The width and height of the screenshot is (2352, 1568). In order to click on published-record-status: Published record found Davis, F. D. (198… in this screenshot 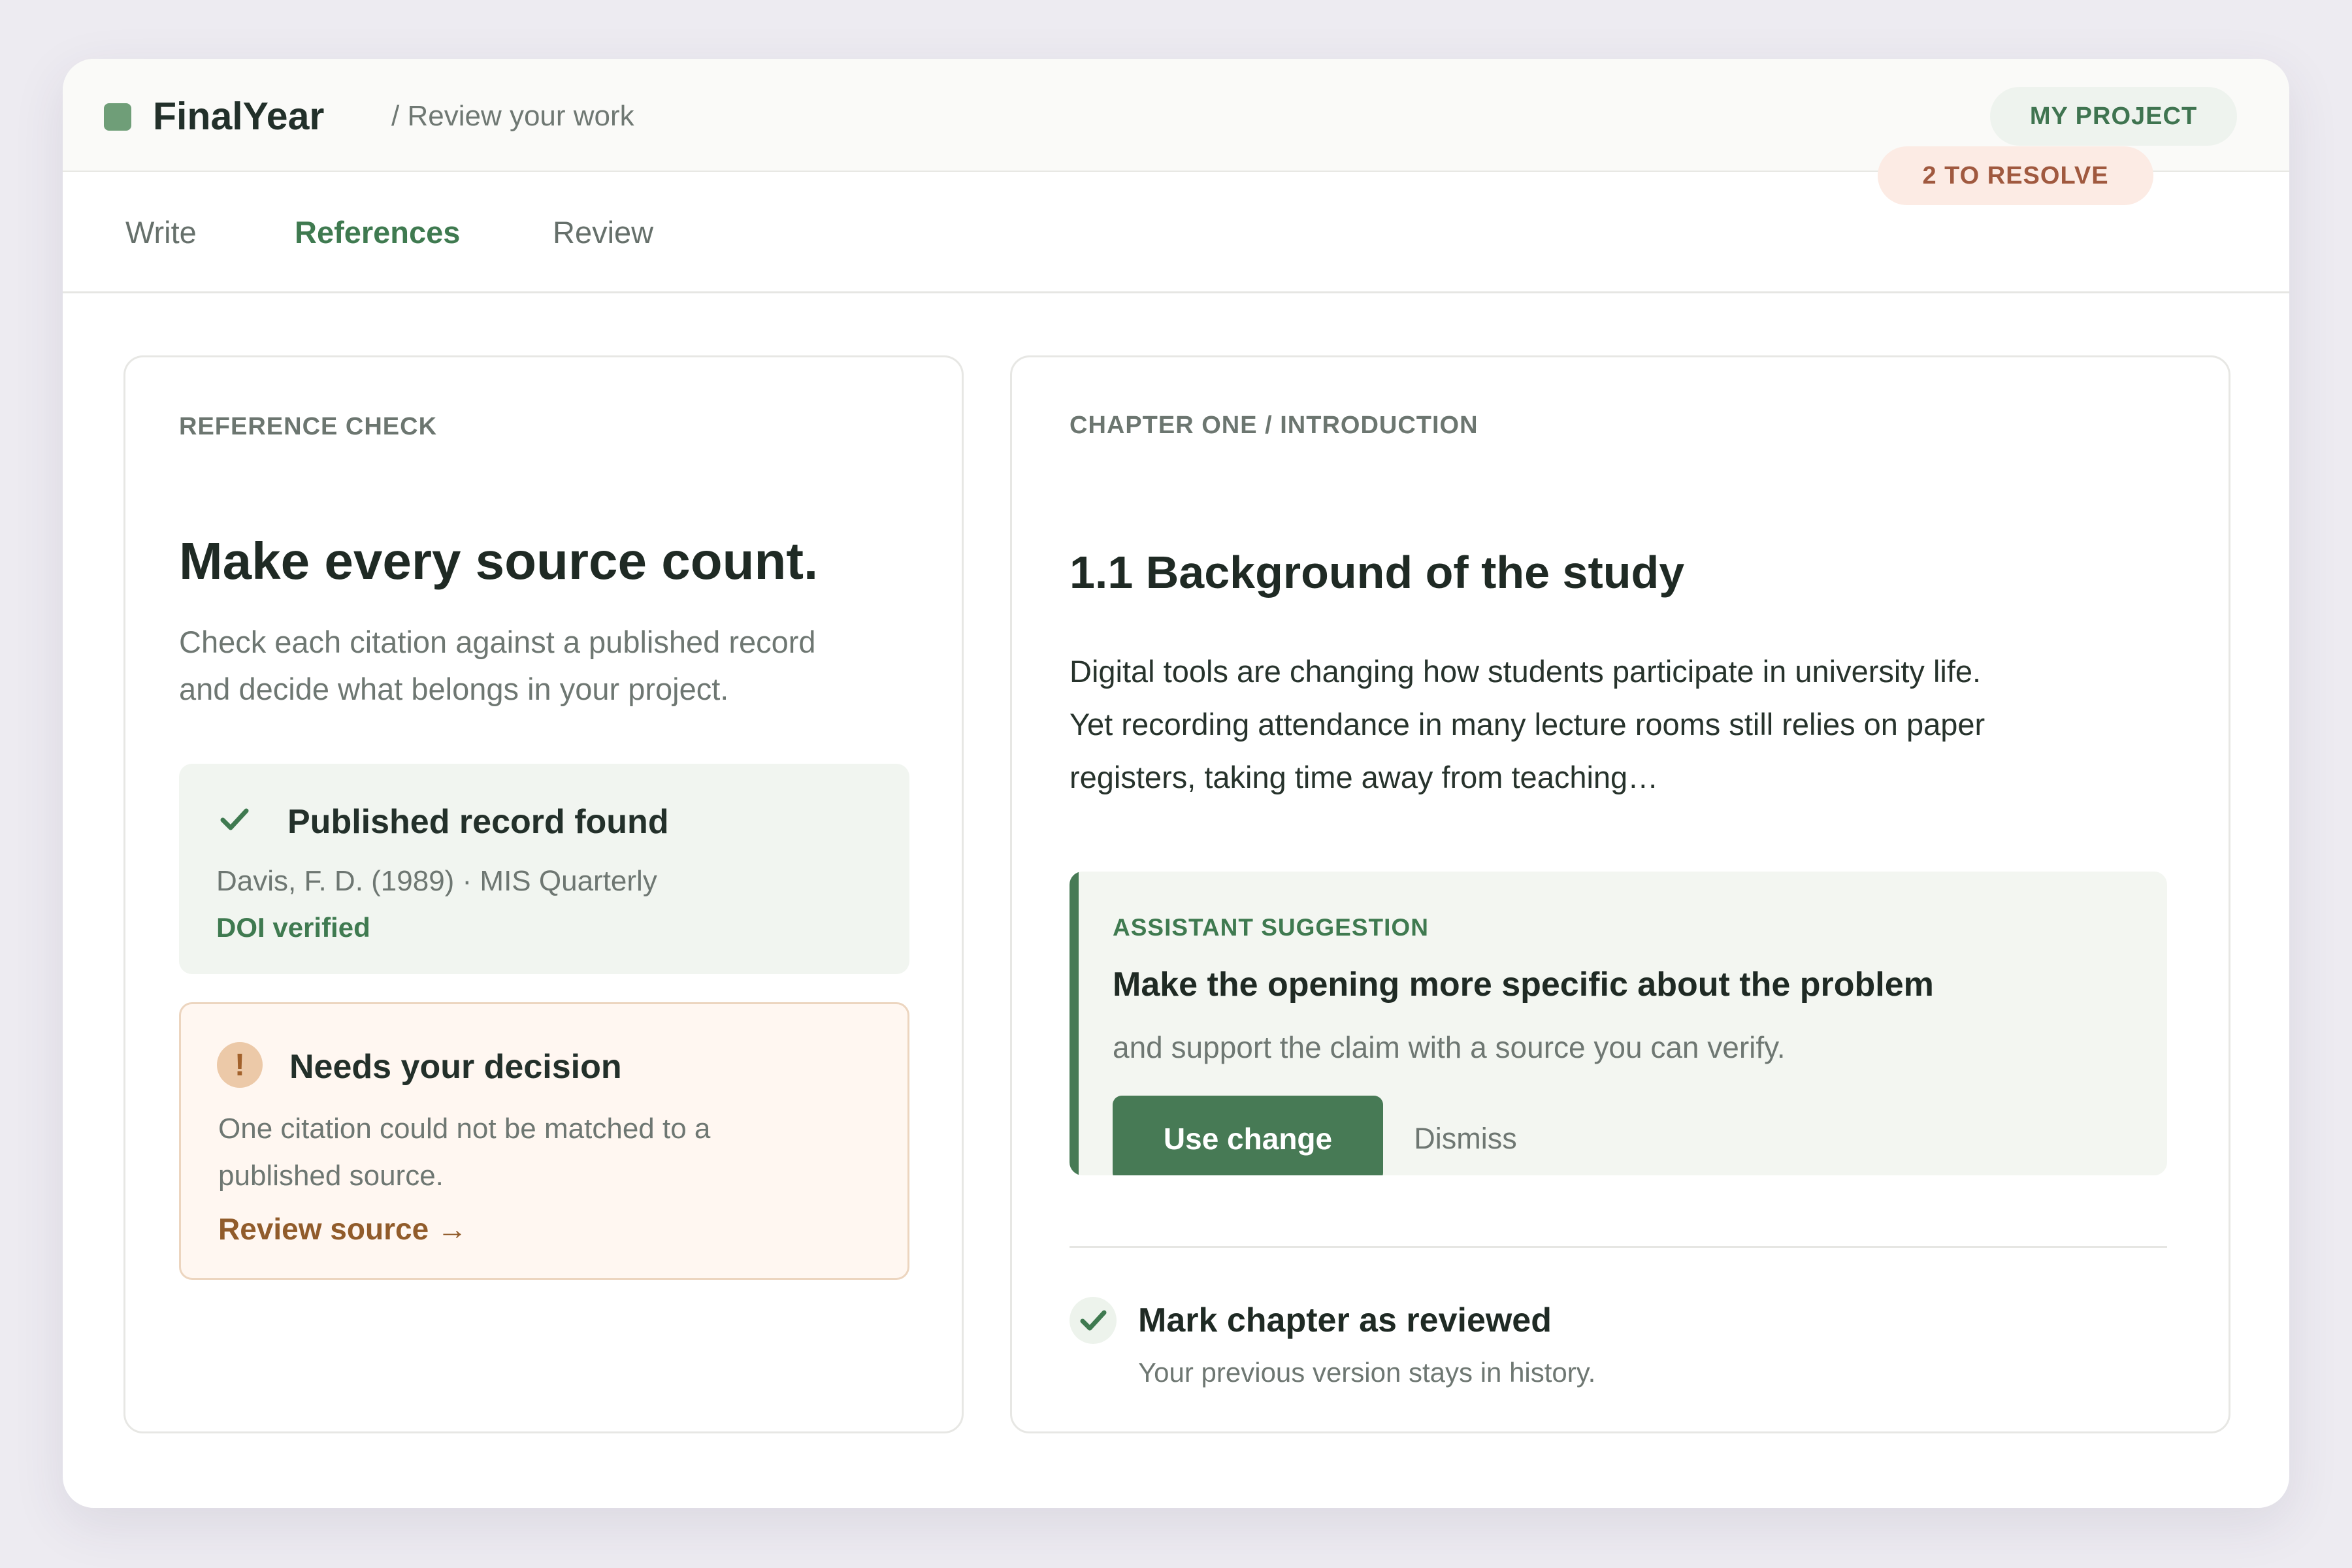, I will do `click(544, 869)`.